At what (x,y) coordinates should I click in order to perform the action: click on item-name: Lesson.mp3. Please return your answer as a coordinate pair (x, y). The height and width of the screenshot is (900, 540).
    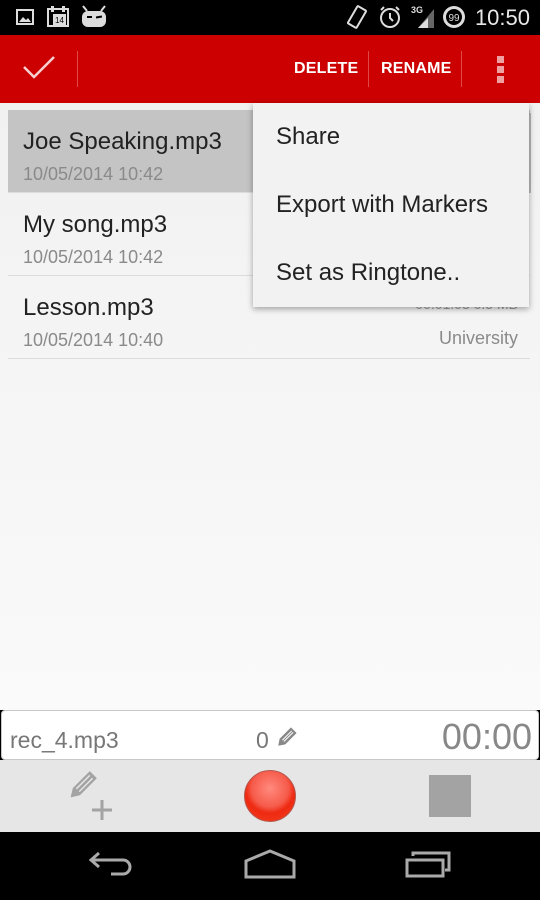
    Looking at the image, I should click on (88, 307).